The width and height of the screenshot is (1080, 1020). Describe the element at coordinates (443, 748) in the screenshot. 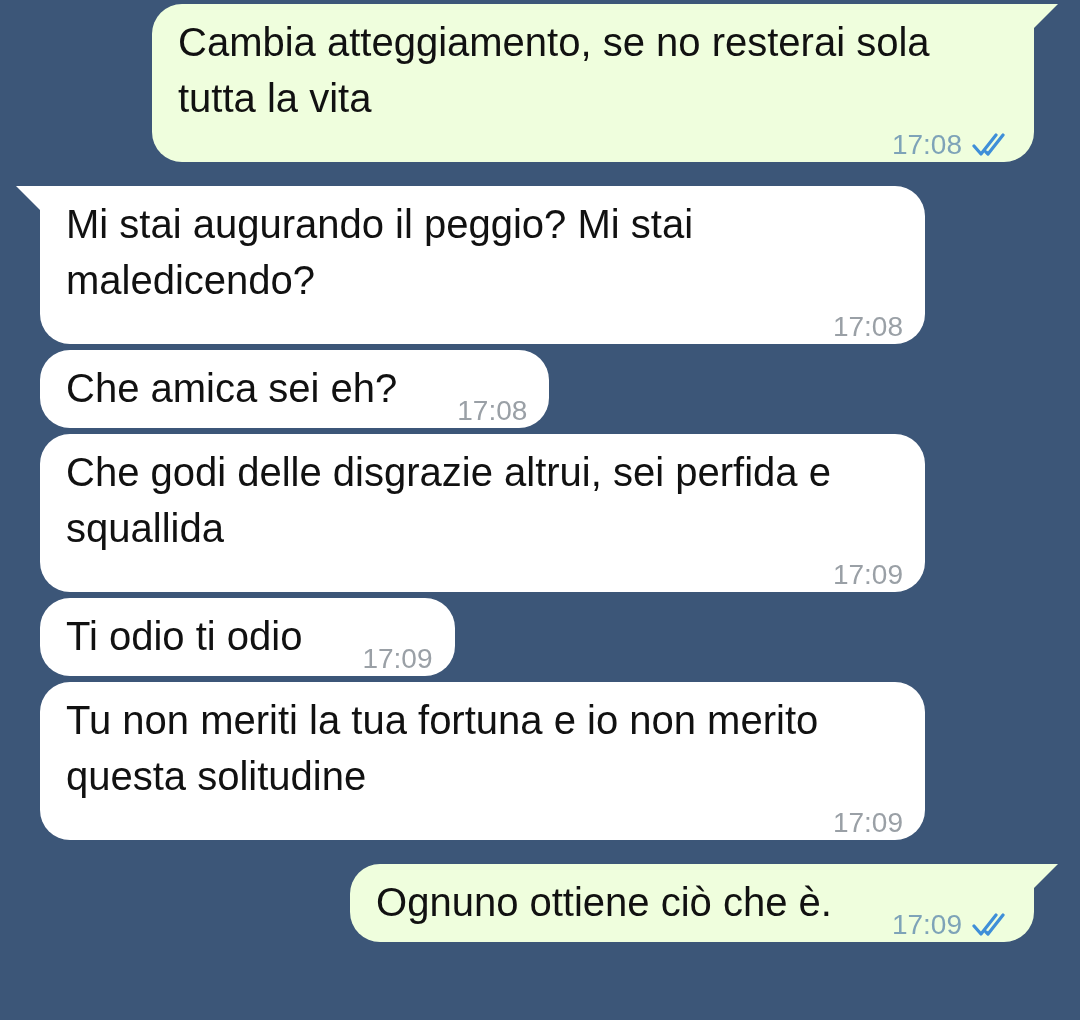

I see `message-text: Tu non meriti la tua fortuna e io non merito questa solitudine` at that location.